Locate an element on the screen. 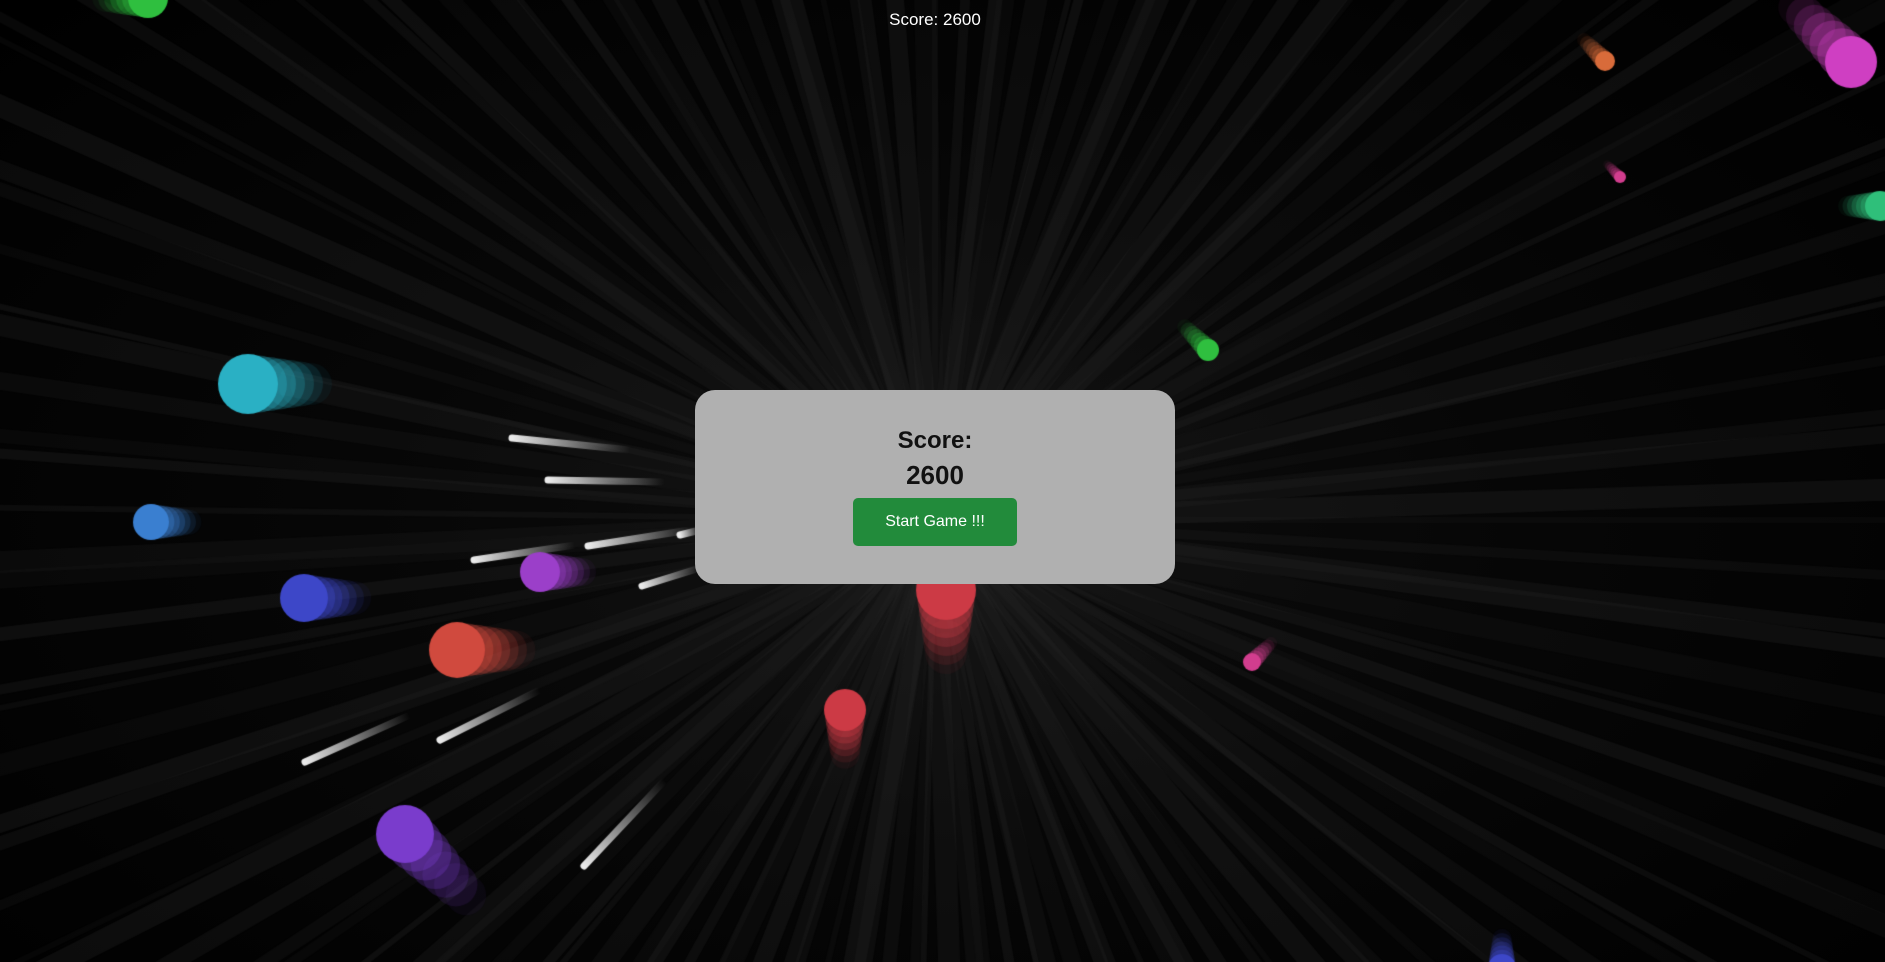 Image resolution: width=1885 pixels, height=962 pixels. modal-score-label: Score: is located at coordinates (935, 440).